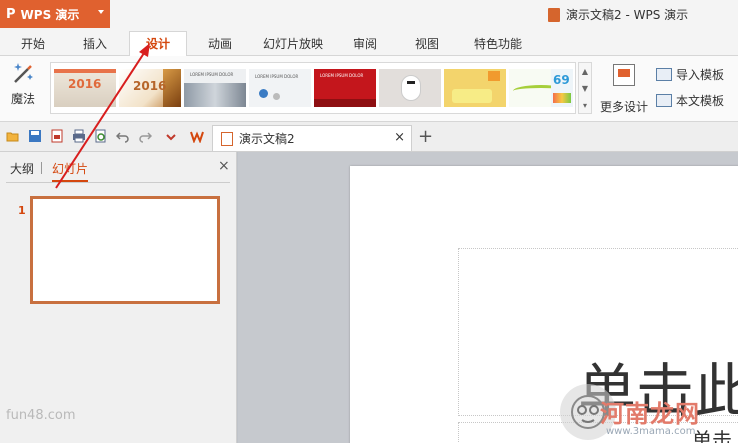 The height and width of the screenshot is (443, 738). I want to click on tab-insert: 插入, so click(95, 44).